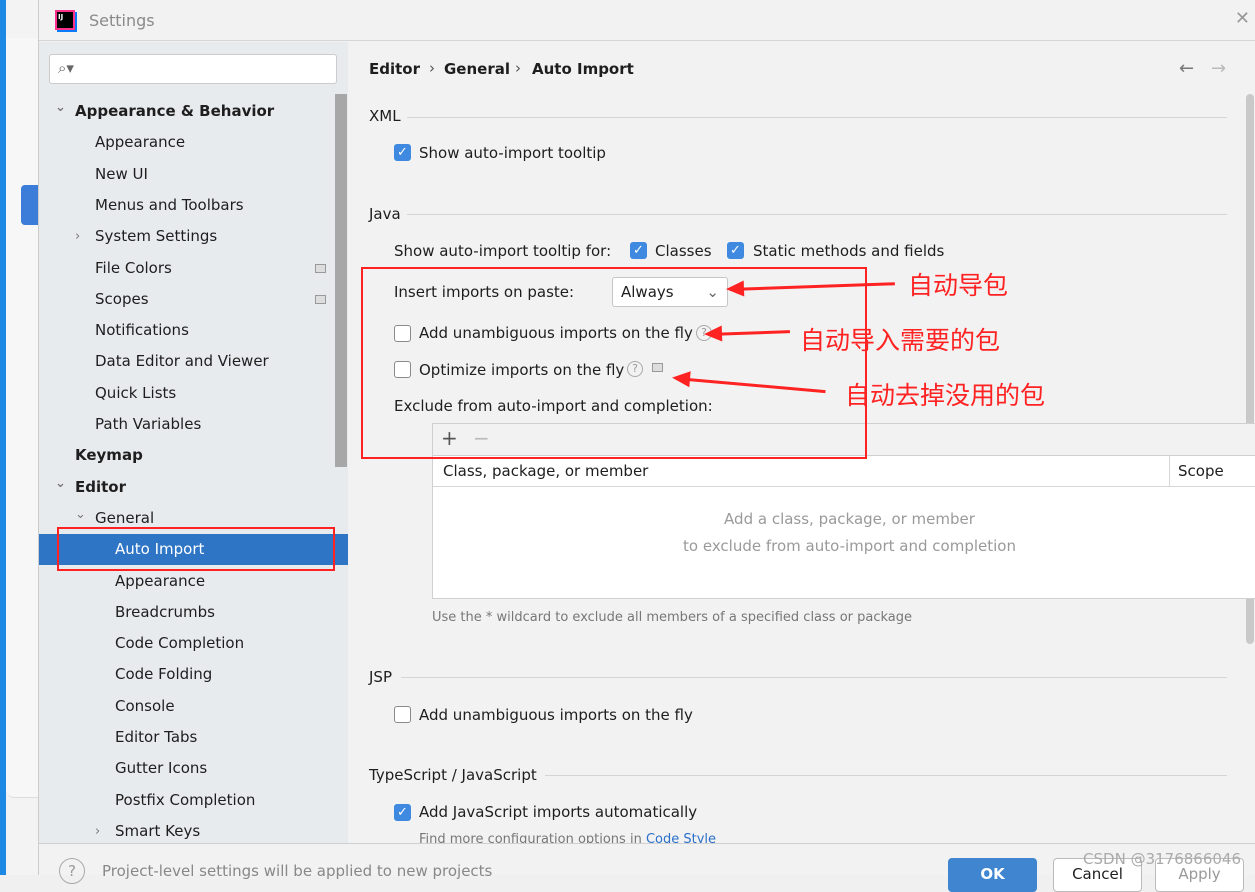 This screenshot has width=1255, height=892. I want to click on tree-item-label: Smart Keys, so click(158, 830).